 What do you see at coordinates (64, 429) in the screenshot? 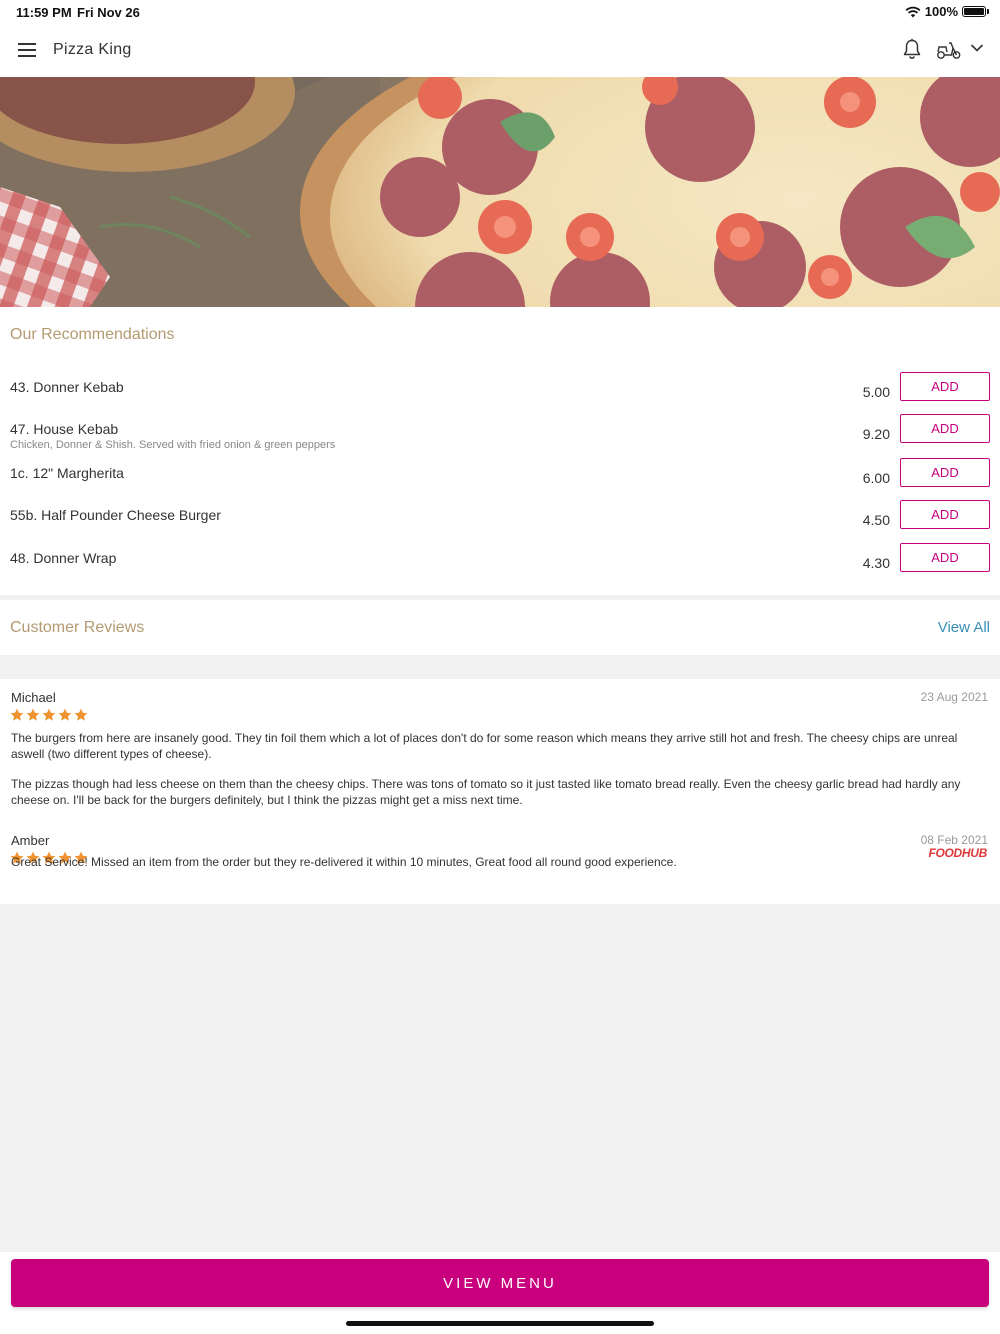
I see `item-name: 47. House Kebab` at bounding box center [64, 429].